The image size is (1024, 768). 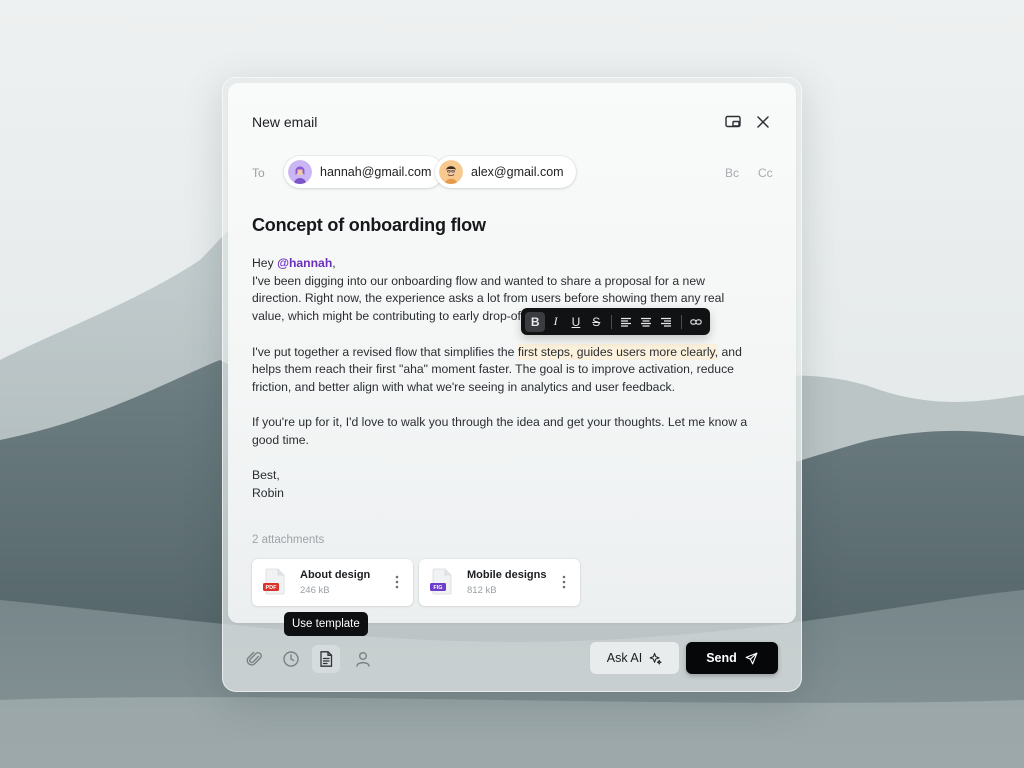 I want to click on attachment-name: Mobile designs, so click(x=507, y=575).